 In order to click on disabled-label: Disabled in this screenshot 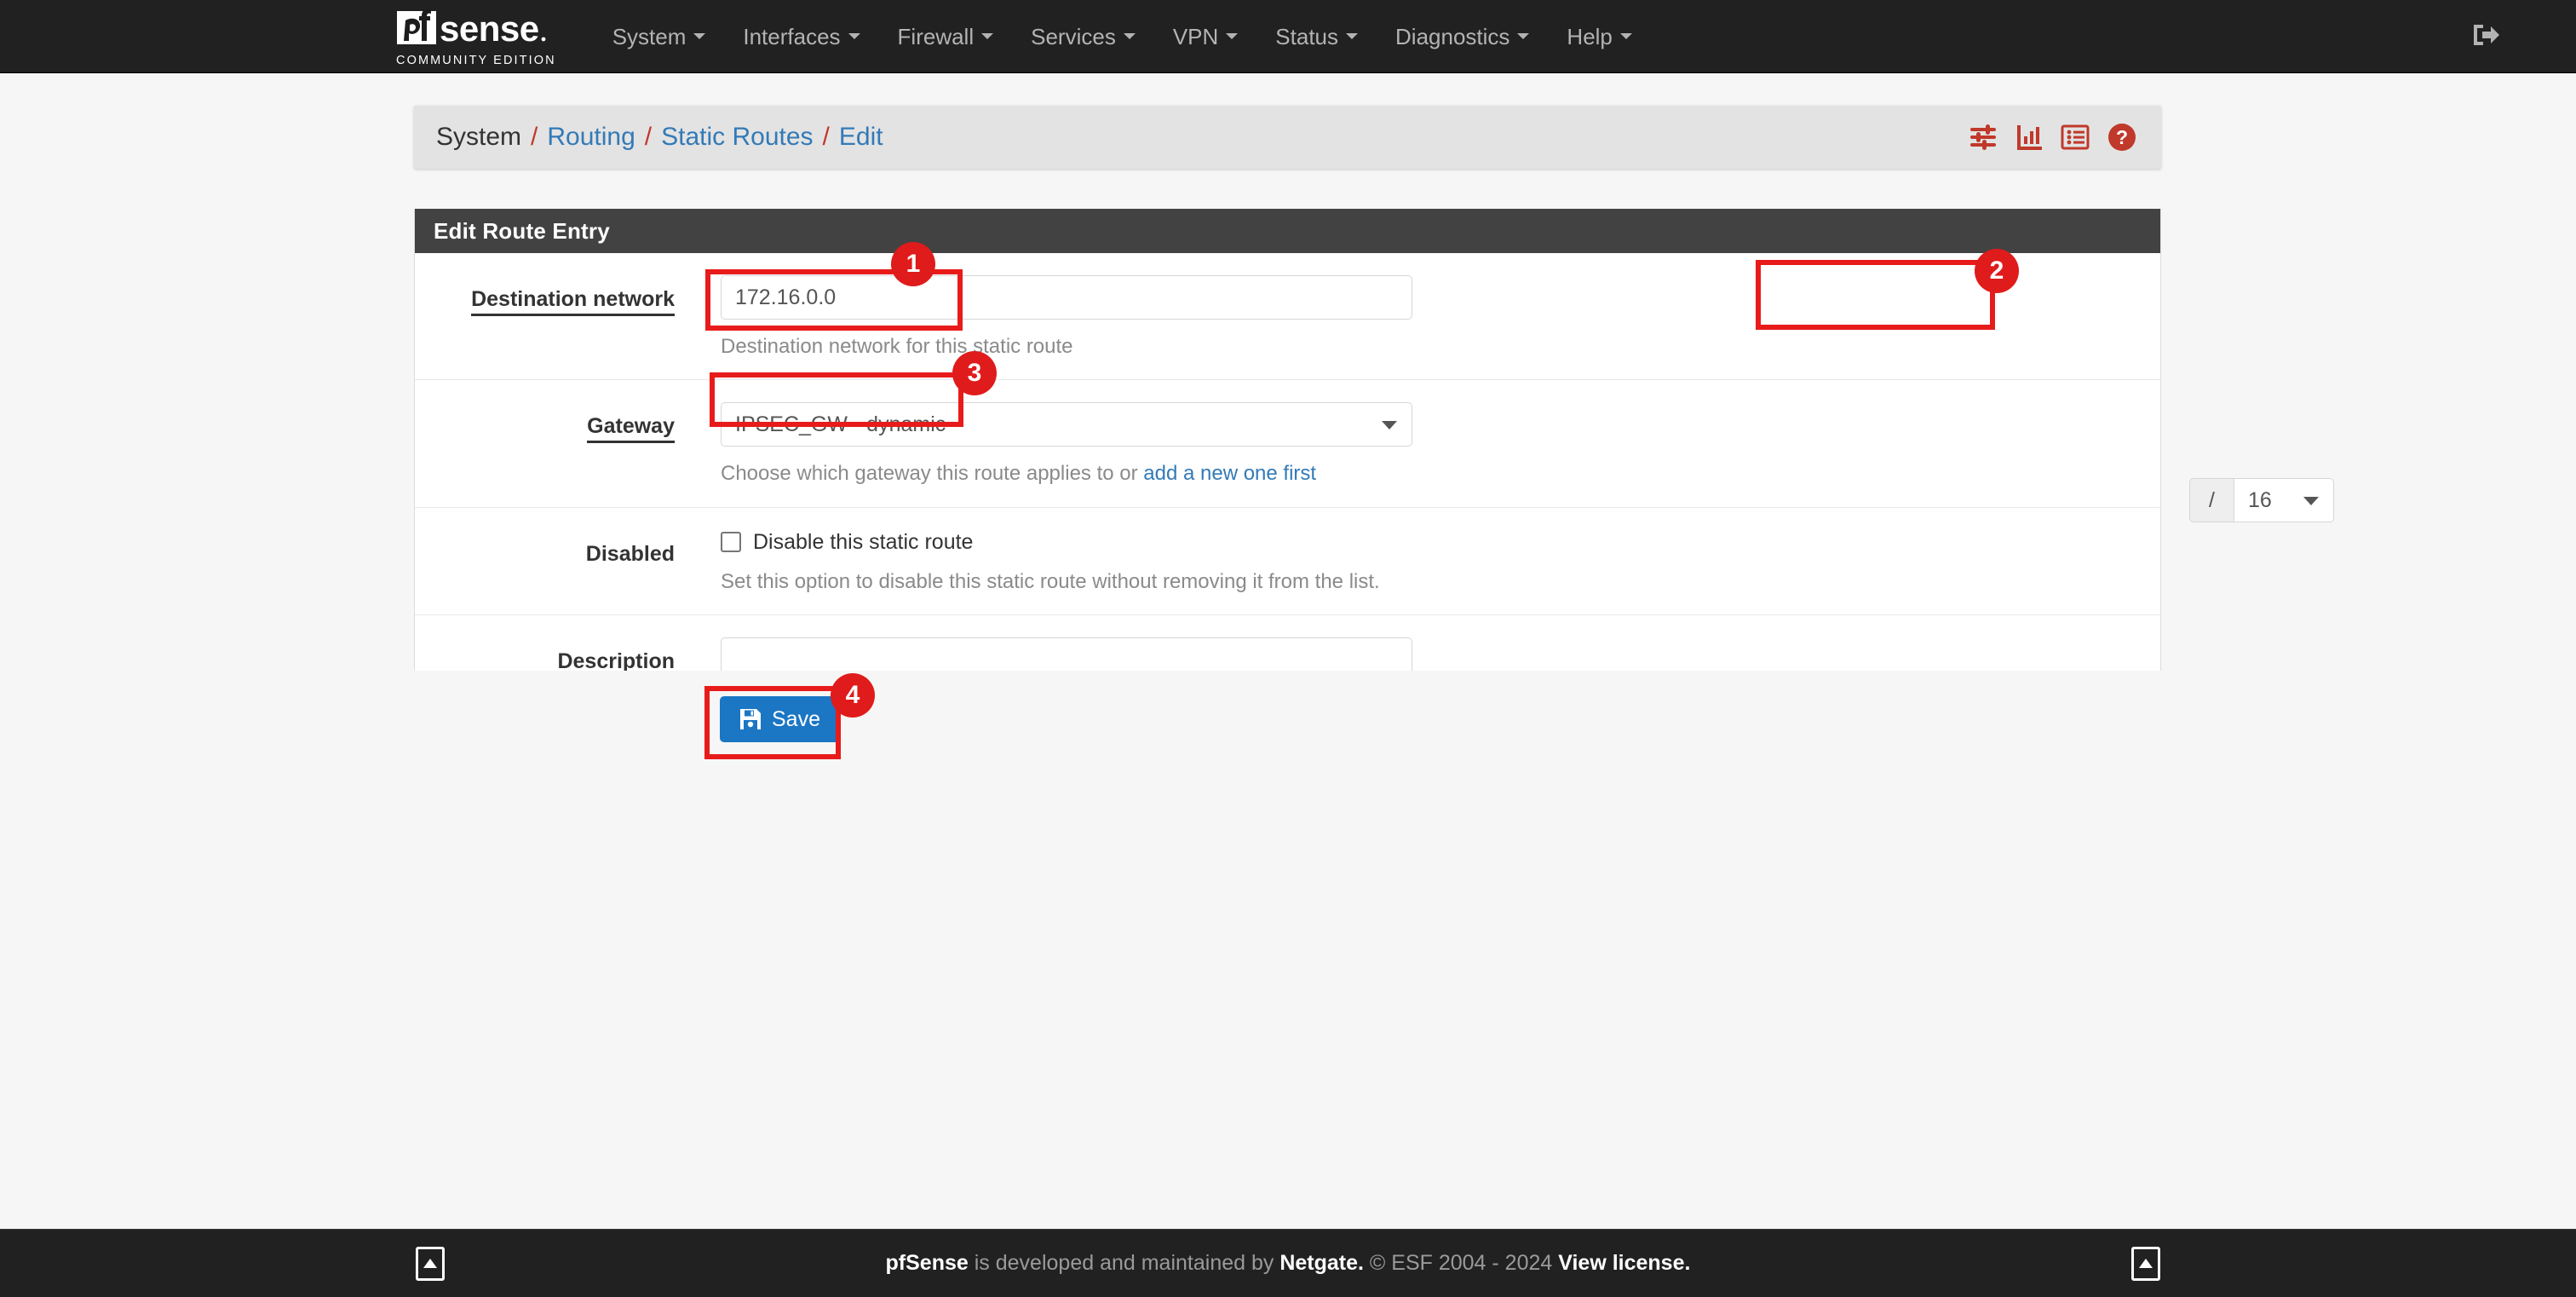, I will do `click(545, 548)`.